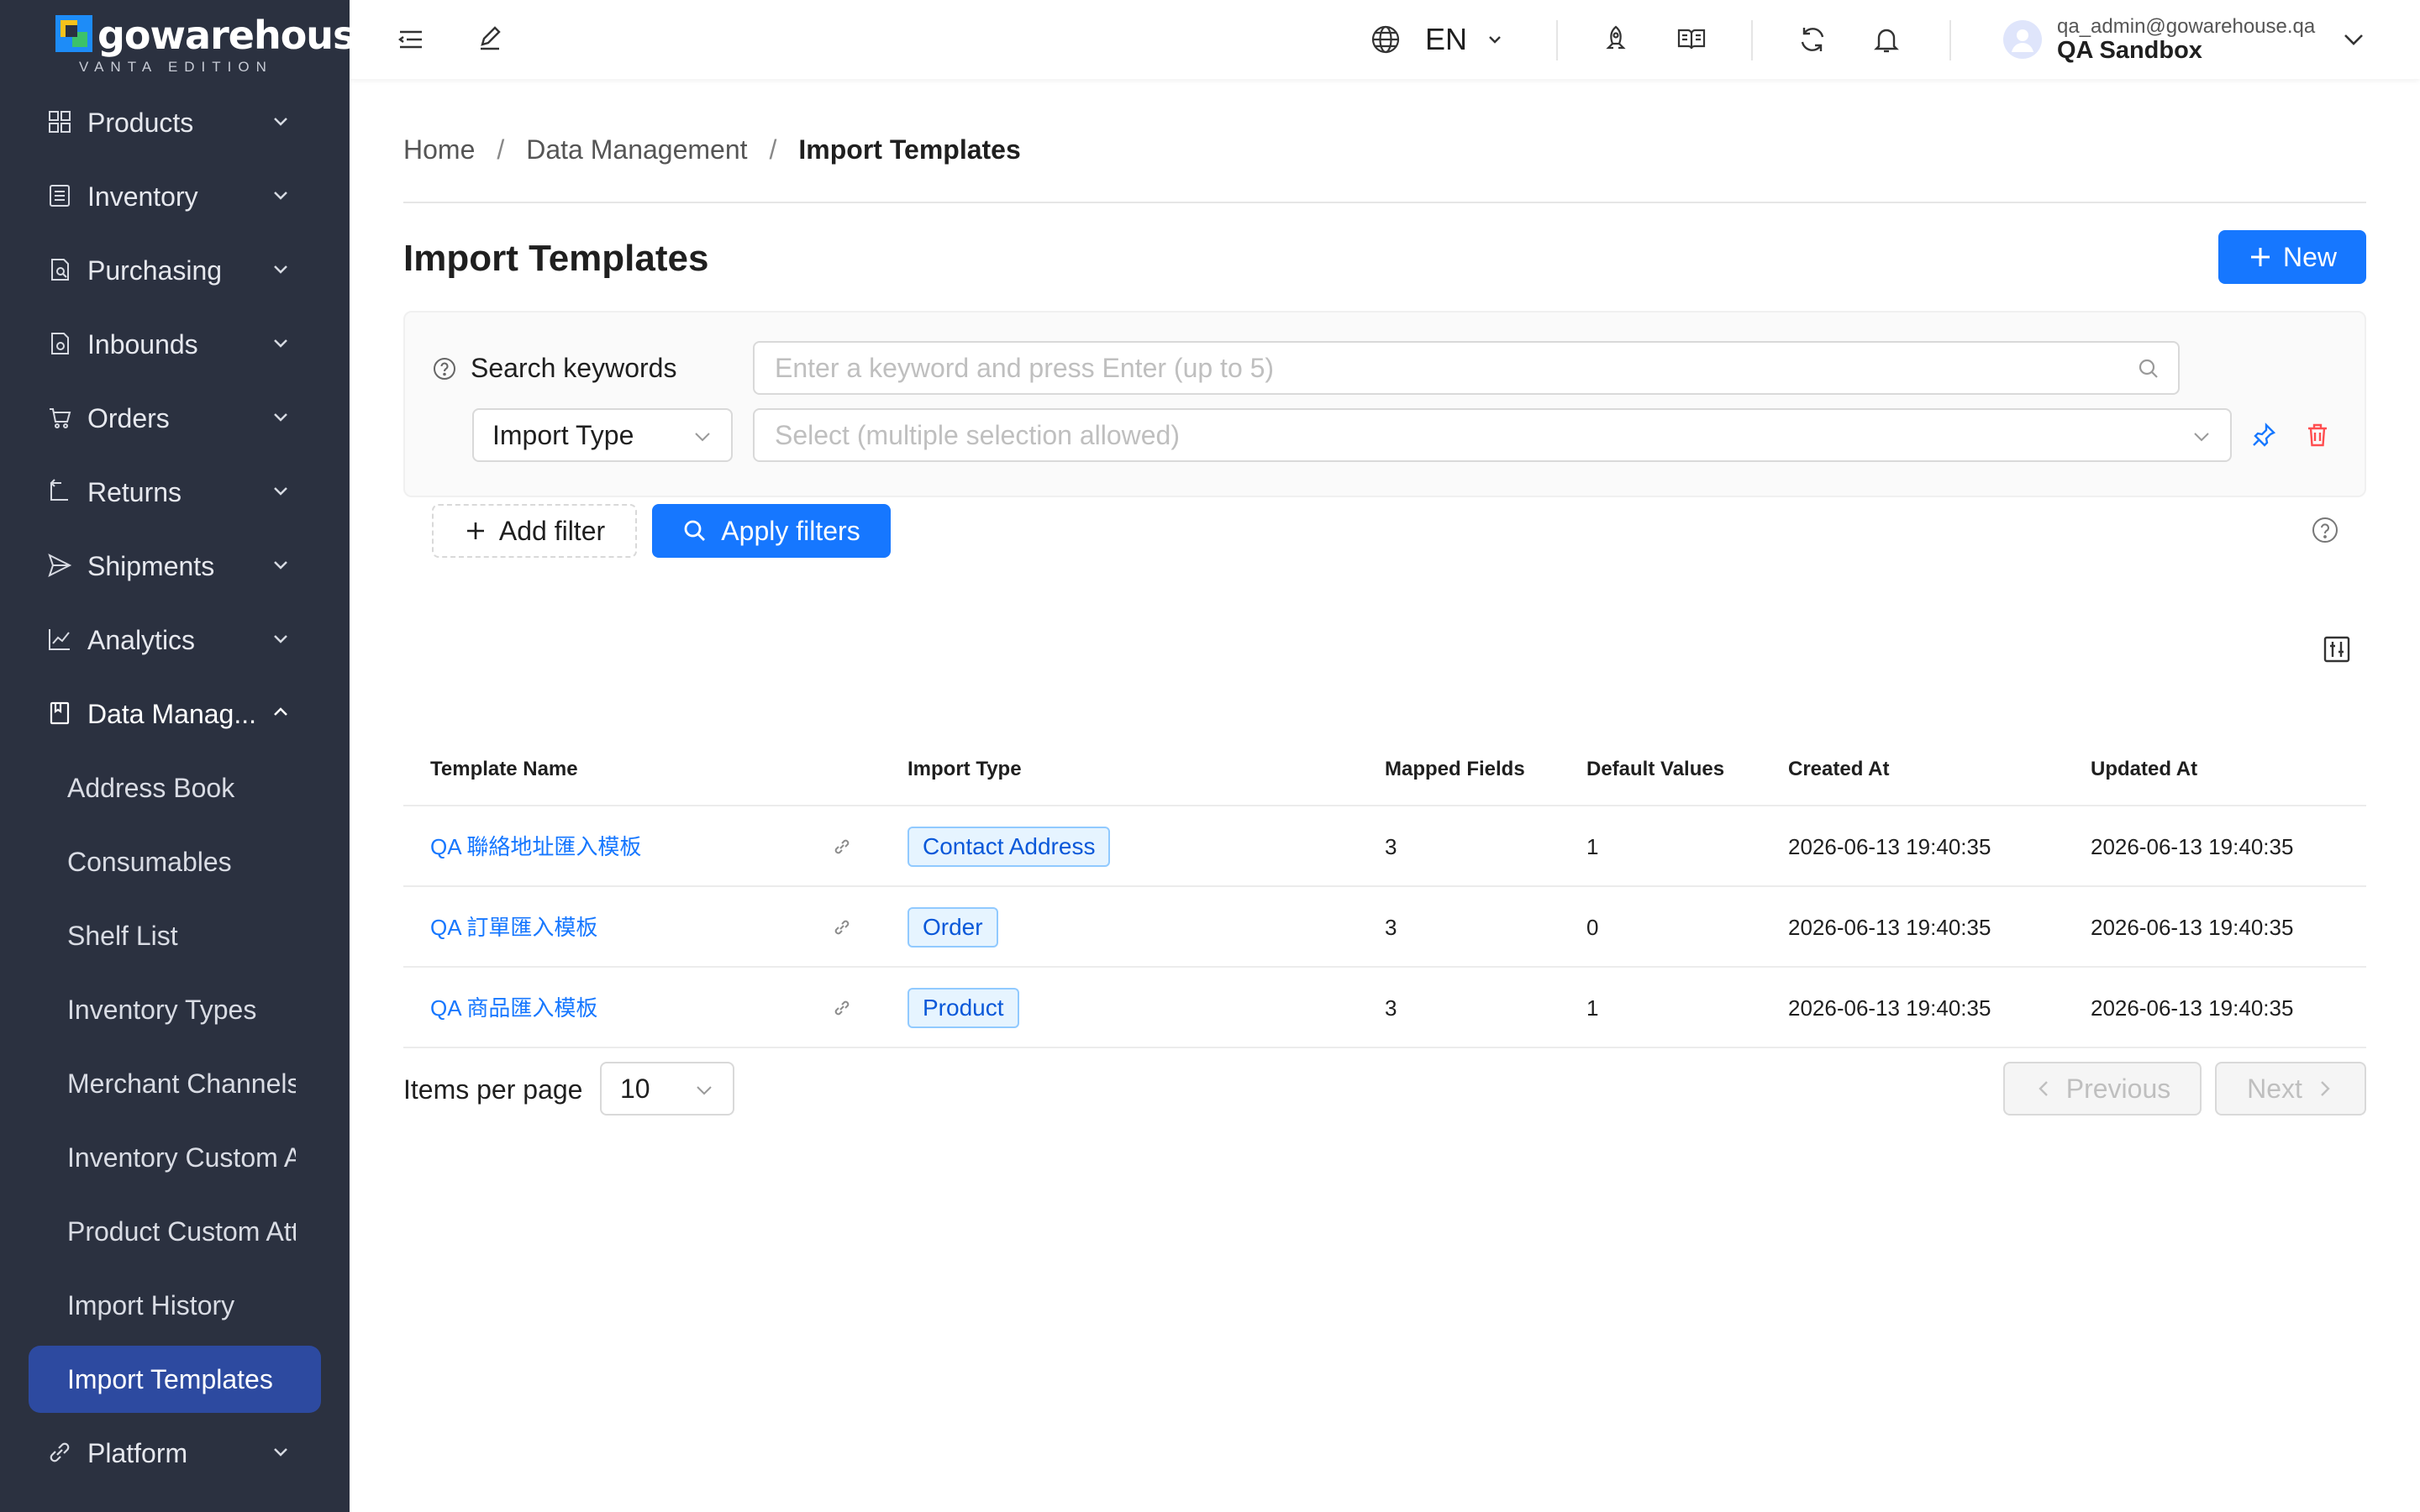 This screenshot has width=2420, height=1512. I want to click on sidebar-item-label: Merchant Channels, so click(181, 1083).